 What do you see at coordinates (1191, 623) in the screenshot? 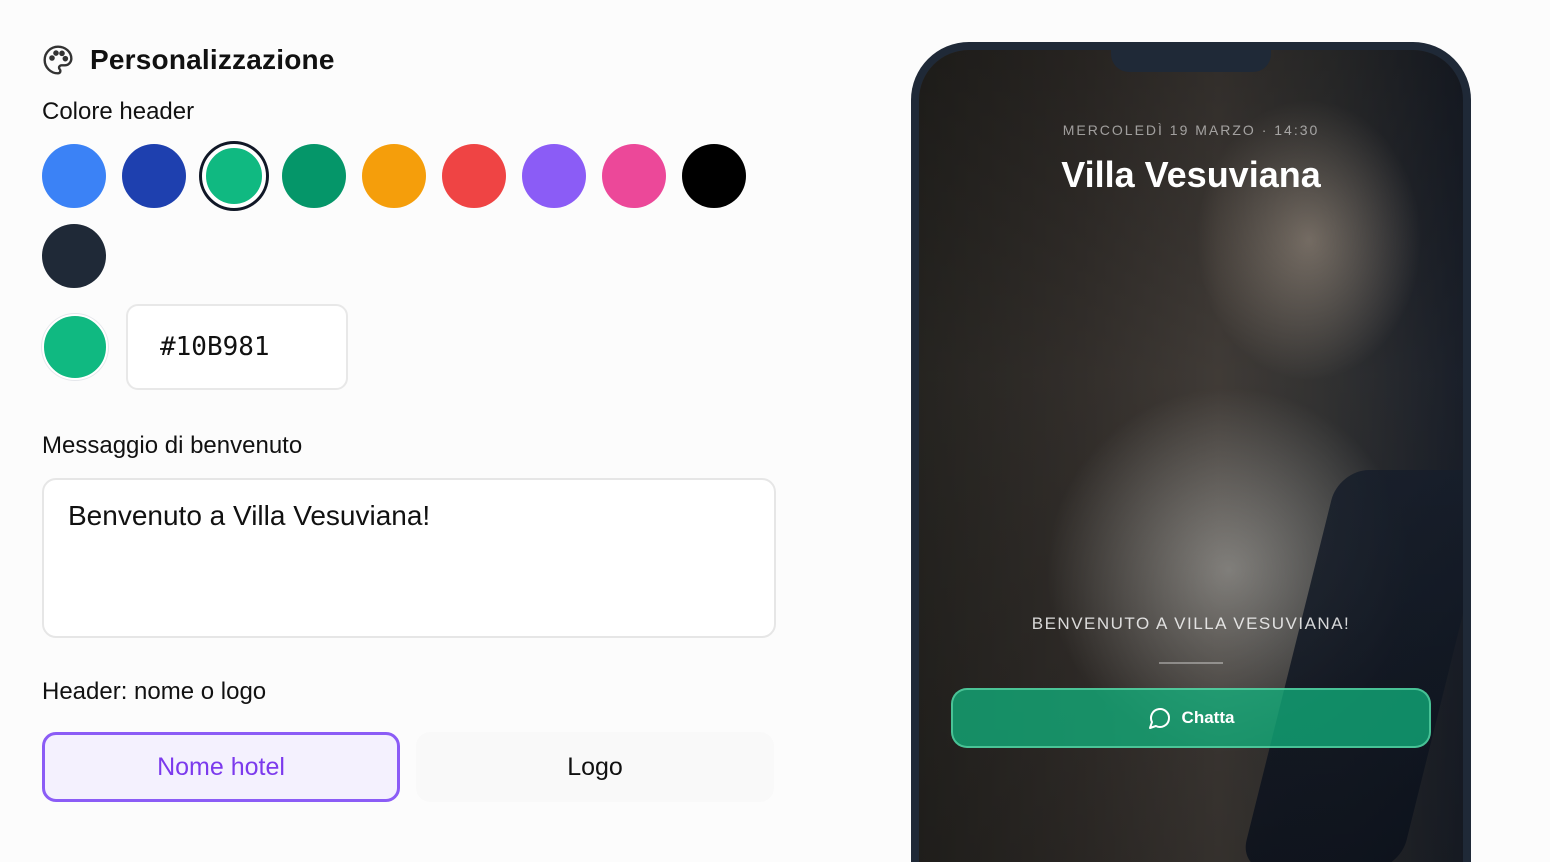
I see `preview-welcome-text: BENVENUTO A VILLA VESUVIANA!` at bounding box center [1191, 623].